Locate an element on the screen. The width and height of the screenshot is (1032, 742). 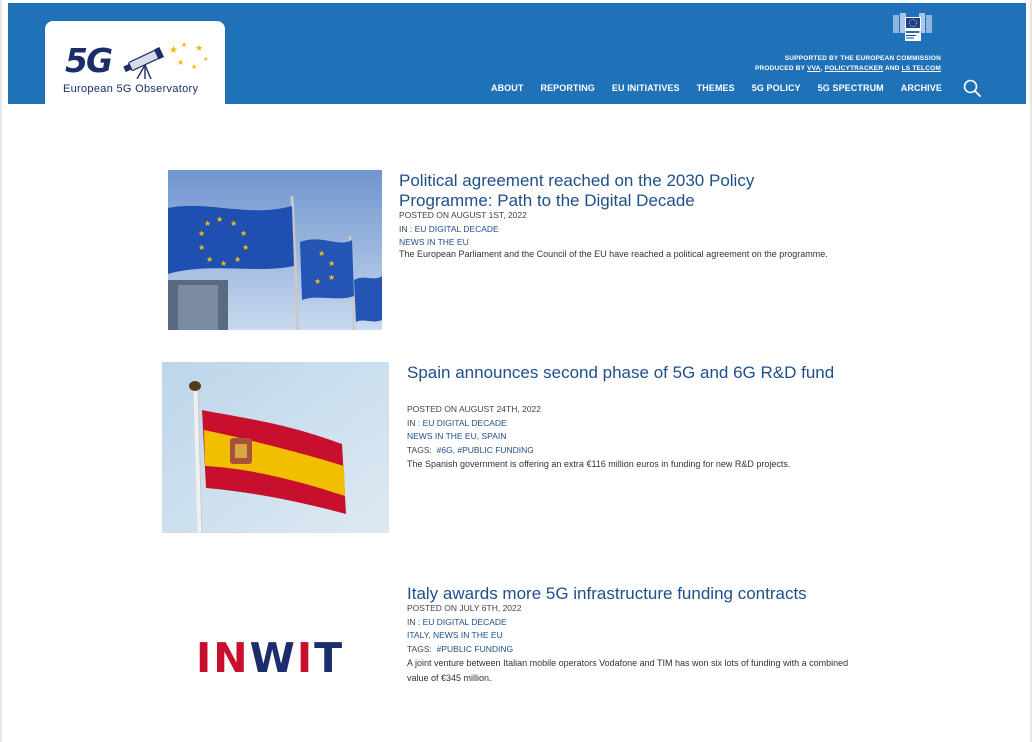
search-icon is located at coordinates (972, 88).